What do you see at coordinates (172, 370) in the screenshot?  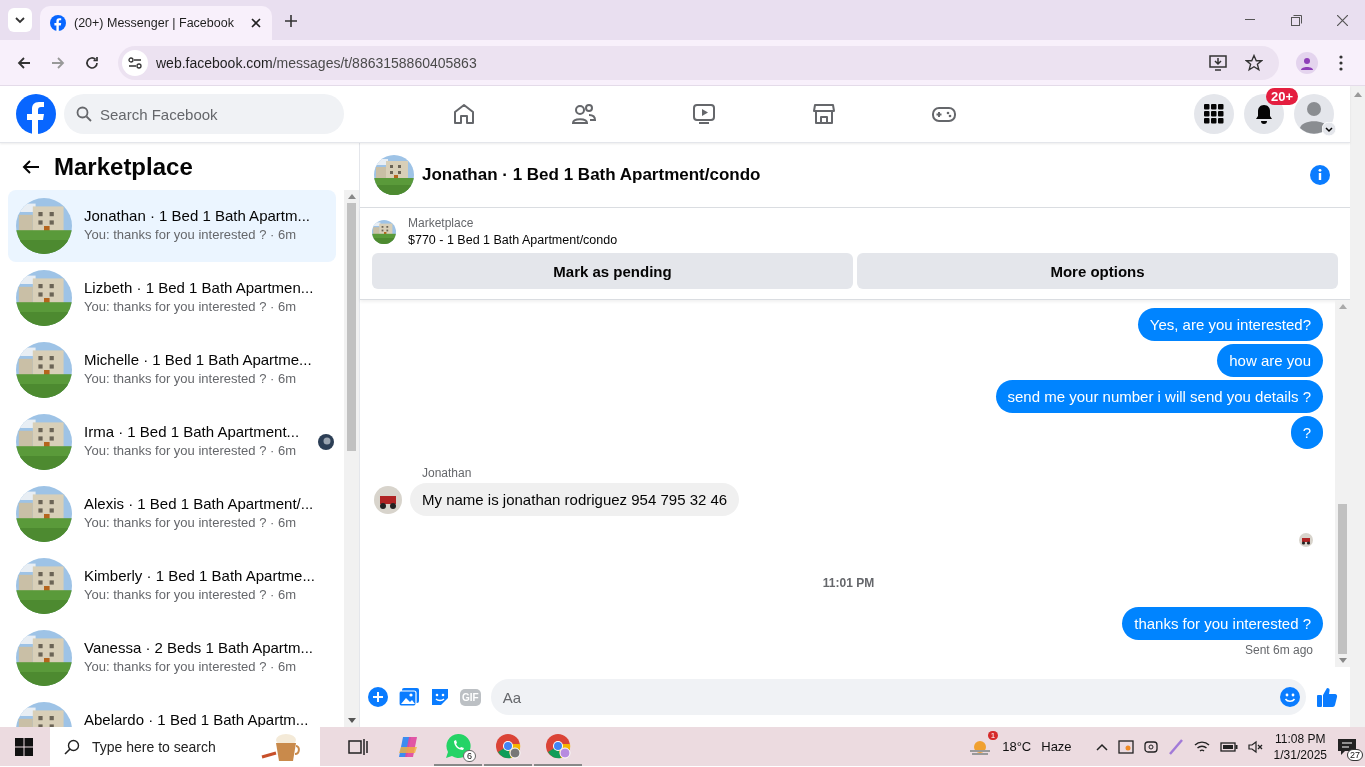 I see `conversation-item: Michelle · 1 Bed 1 Bath Apartme... You: thanks for you interested ? · 6m` at bounding box center [172, 370].